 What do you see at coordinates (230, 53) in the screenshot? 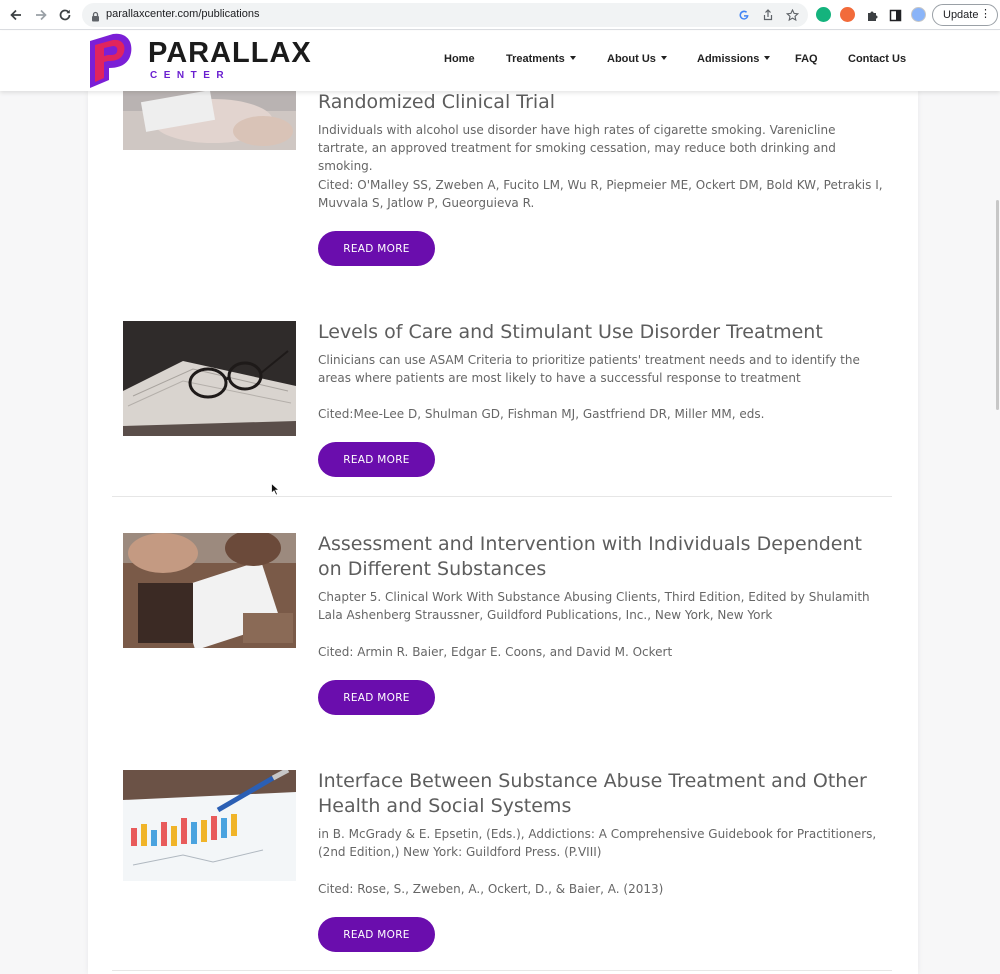
I see `logo-wordmark: PARALLAX` at bounding box center [230, 53].